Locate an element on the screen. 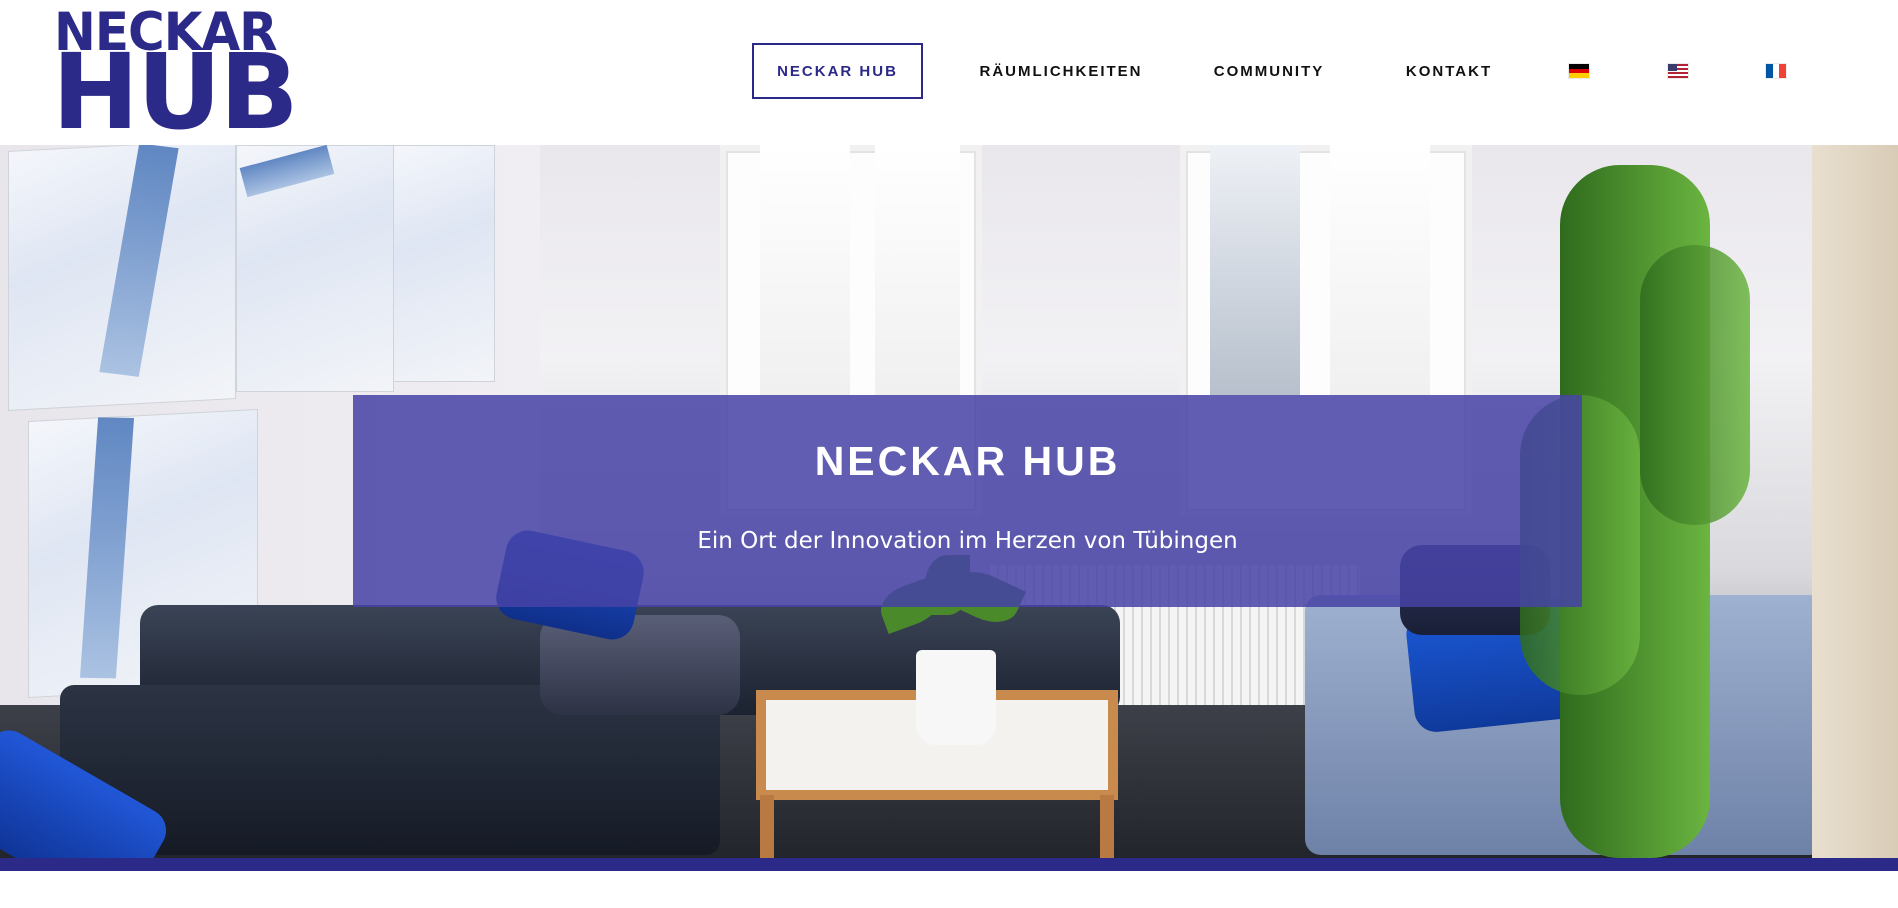  fr-flag-icon is located at coordinates (1776, 71).